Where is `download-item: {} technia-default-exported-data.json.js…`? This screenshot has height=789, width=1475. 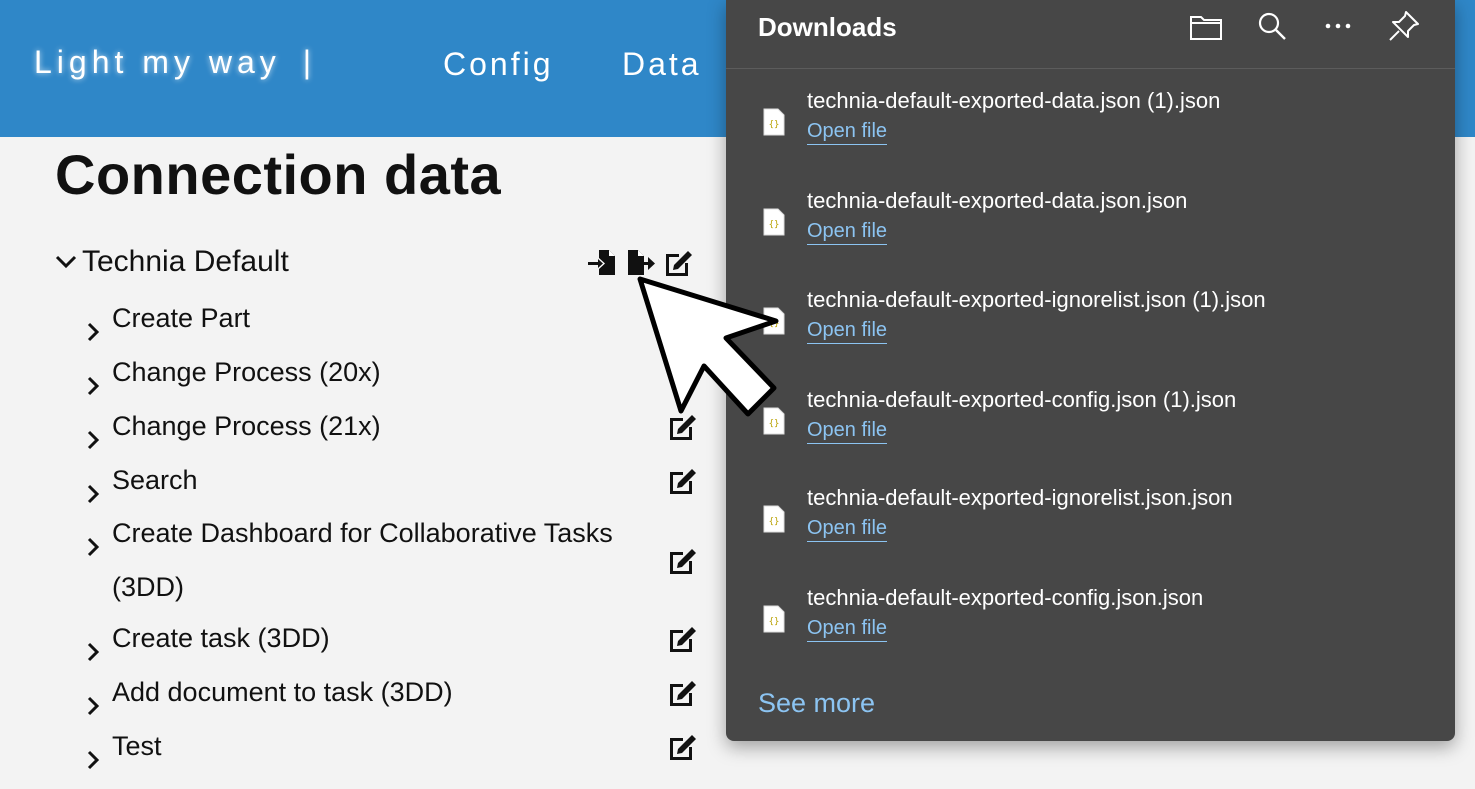 download-item: {} technia-default-exported-data.json.js… is located at coordinates (1090, 236).